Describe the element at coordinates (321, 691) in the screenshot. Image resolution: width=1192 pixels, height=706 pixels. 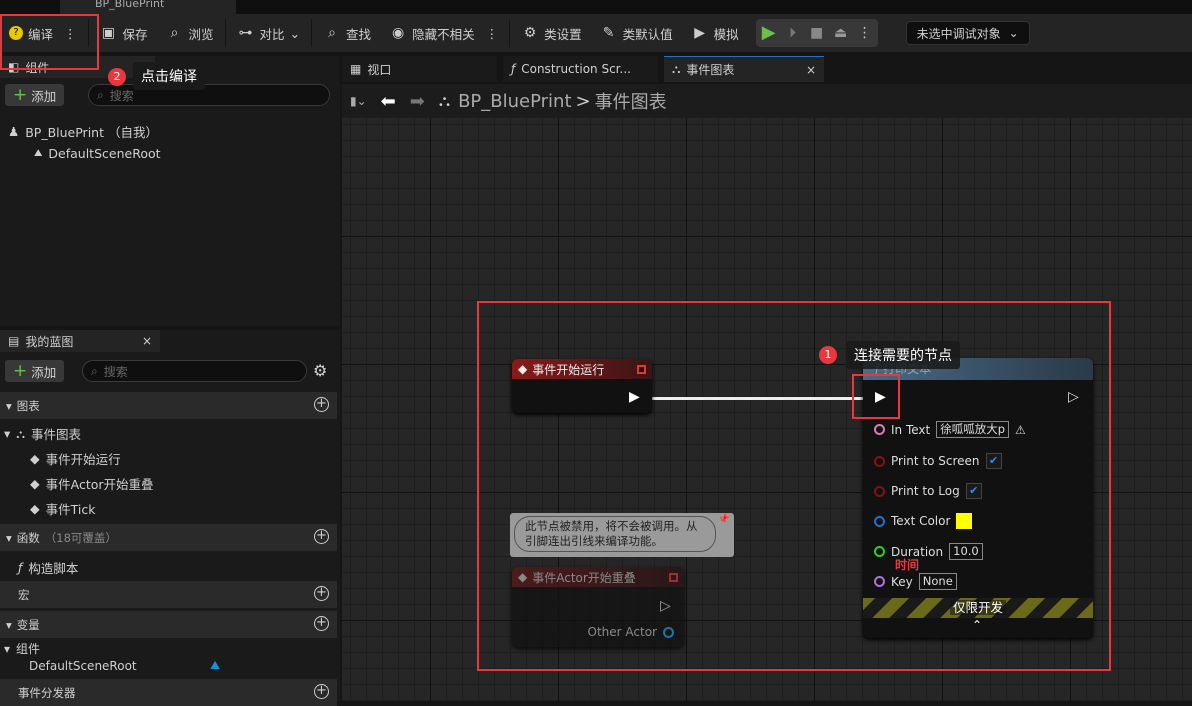
I see `add-dispatcher-icon: +` at that location.